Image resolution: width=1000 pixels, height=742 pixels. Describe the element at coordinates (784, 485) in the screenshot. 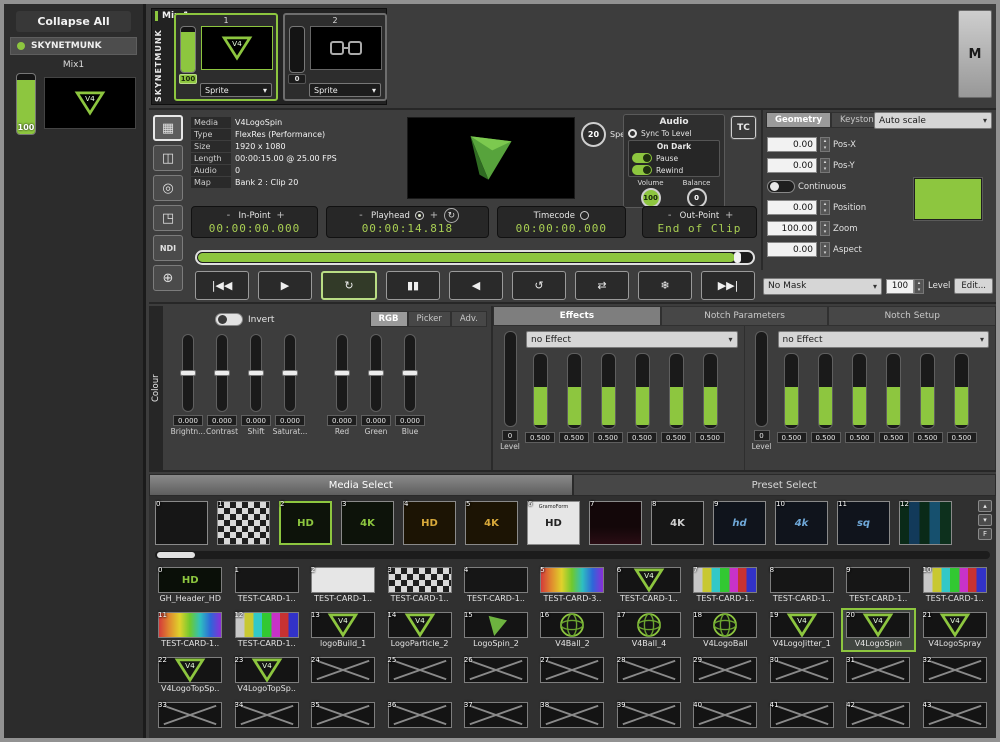

I see `tab-preset-select: Preset Select` at that location.